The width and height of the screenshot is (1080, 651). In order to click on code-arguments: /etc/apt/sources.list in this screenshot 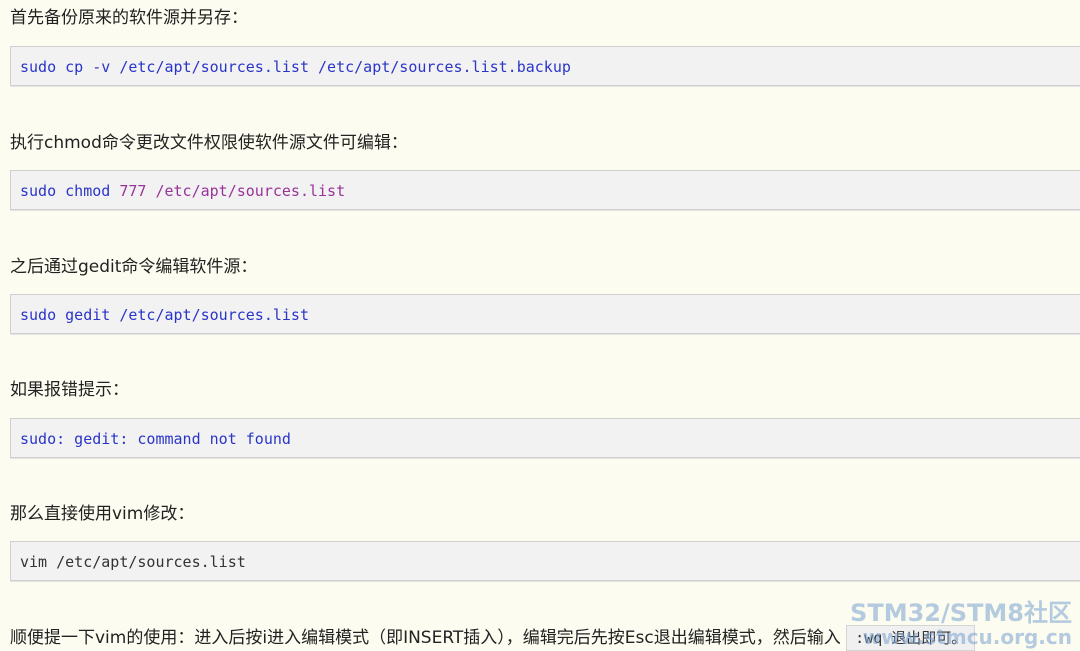, I will do `click(246, 191)`.